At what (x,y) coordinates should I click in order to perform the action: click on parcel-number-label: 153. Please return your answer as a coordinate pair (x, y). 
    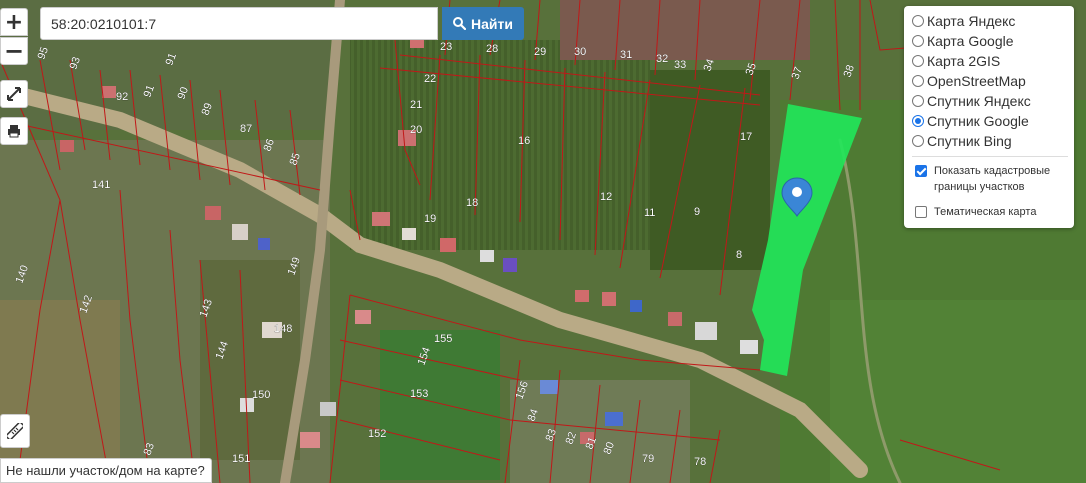
    Looking at the image, I should click on (419, 394).